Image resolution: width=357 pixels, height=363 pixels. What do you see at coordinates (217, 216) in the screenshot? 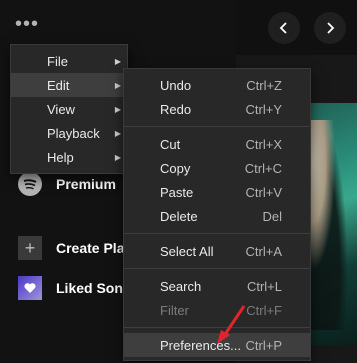
I see `menu-item-delete: Delete Del` at bounding box center [217, 216].